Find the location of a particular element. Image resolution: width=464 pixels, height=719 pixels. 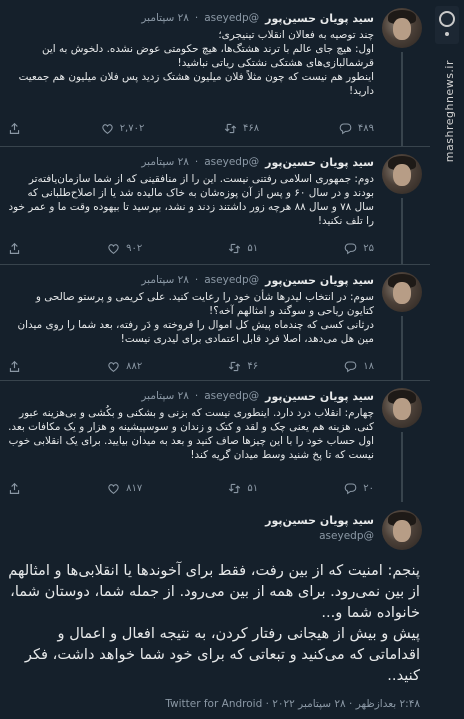

tweet-actions: ۹۰۲ ۵۱ ۲۵ is located at coordinates (191, 248).